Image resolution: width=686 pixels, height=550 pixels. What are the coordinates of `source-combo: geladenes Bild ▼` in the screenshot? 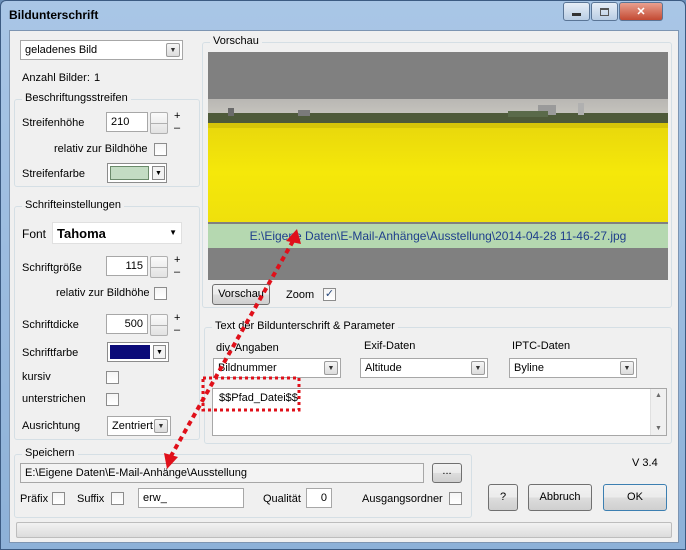 It's located at (101, 50).